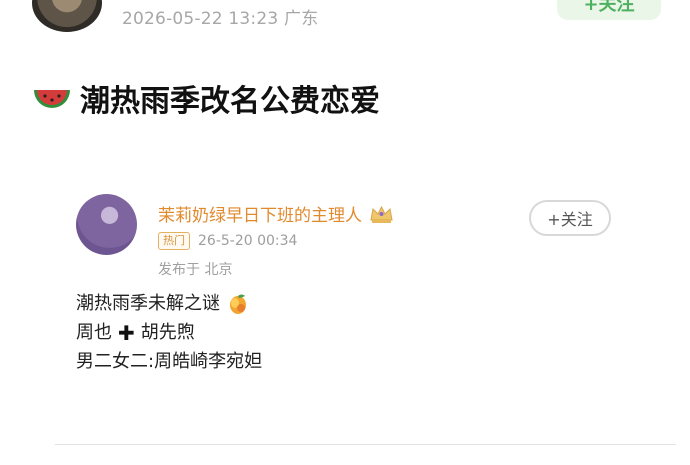  Describe the element at coordinates (348, 444) in the screenshot. I see `bottom-divider` at that location.